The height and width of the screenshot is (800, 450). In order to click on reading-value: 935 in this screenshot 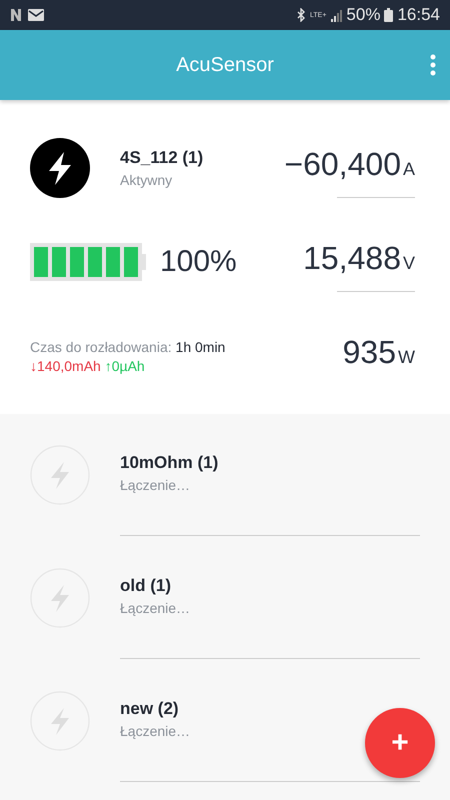, I will do `click(369, 352)`.